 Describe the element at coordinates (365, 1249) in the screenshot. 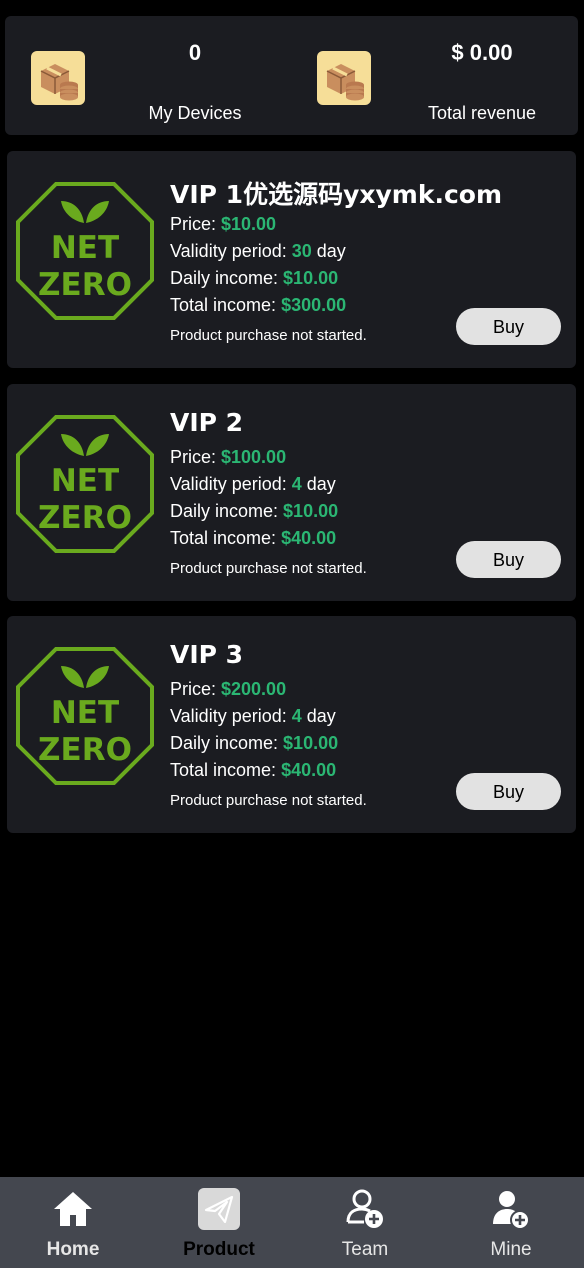

I see `tab-label: Team` at that location.